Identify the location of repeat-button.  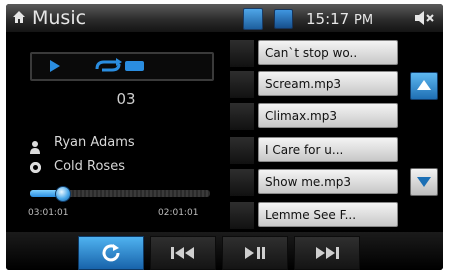
(111, 253).